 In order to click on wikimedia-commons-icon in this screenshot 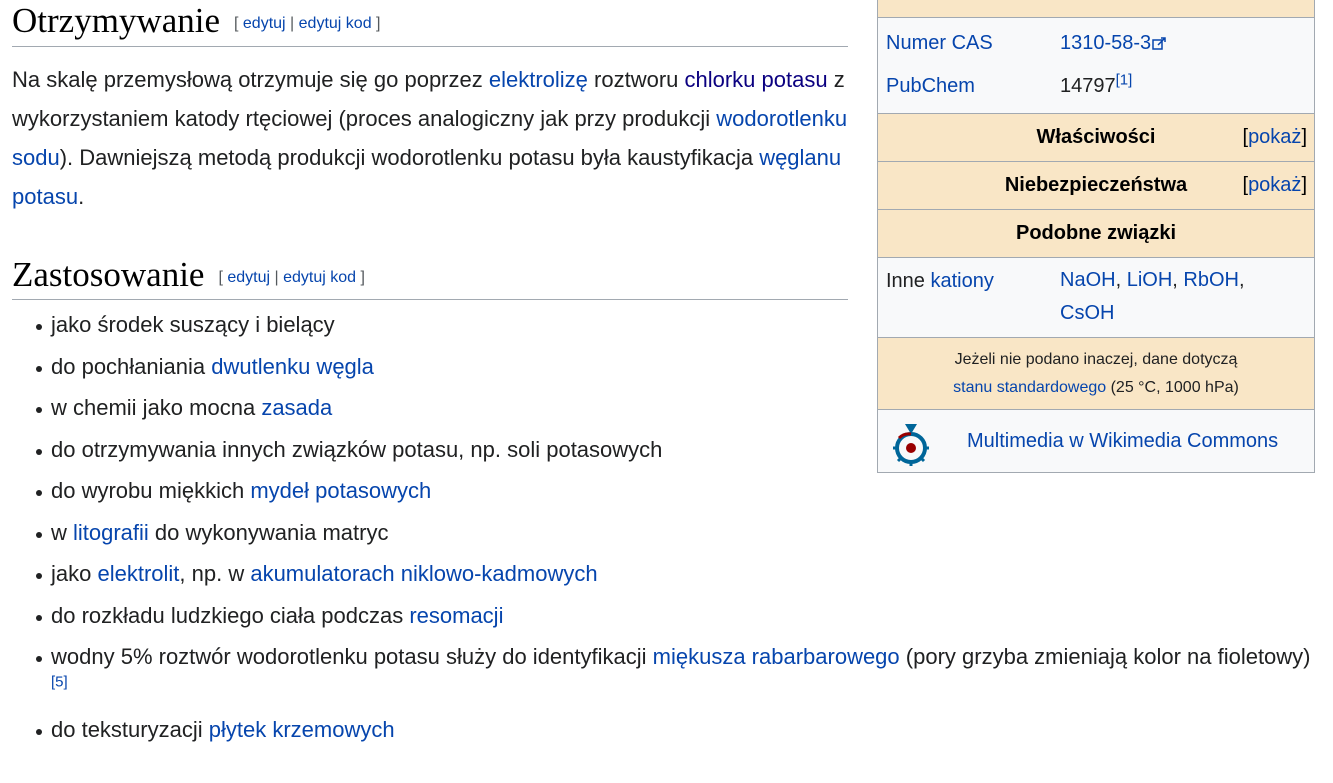, I will do `click(911, 446)`.